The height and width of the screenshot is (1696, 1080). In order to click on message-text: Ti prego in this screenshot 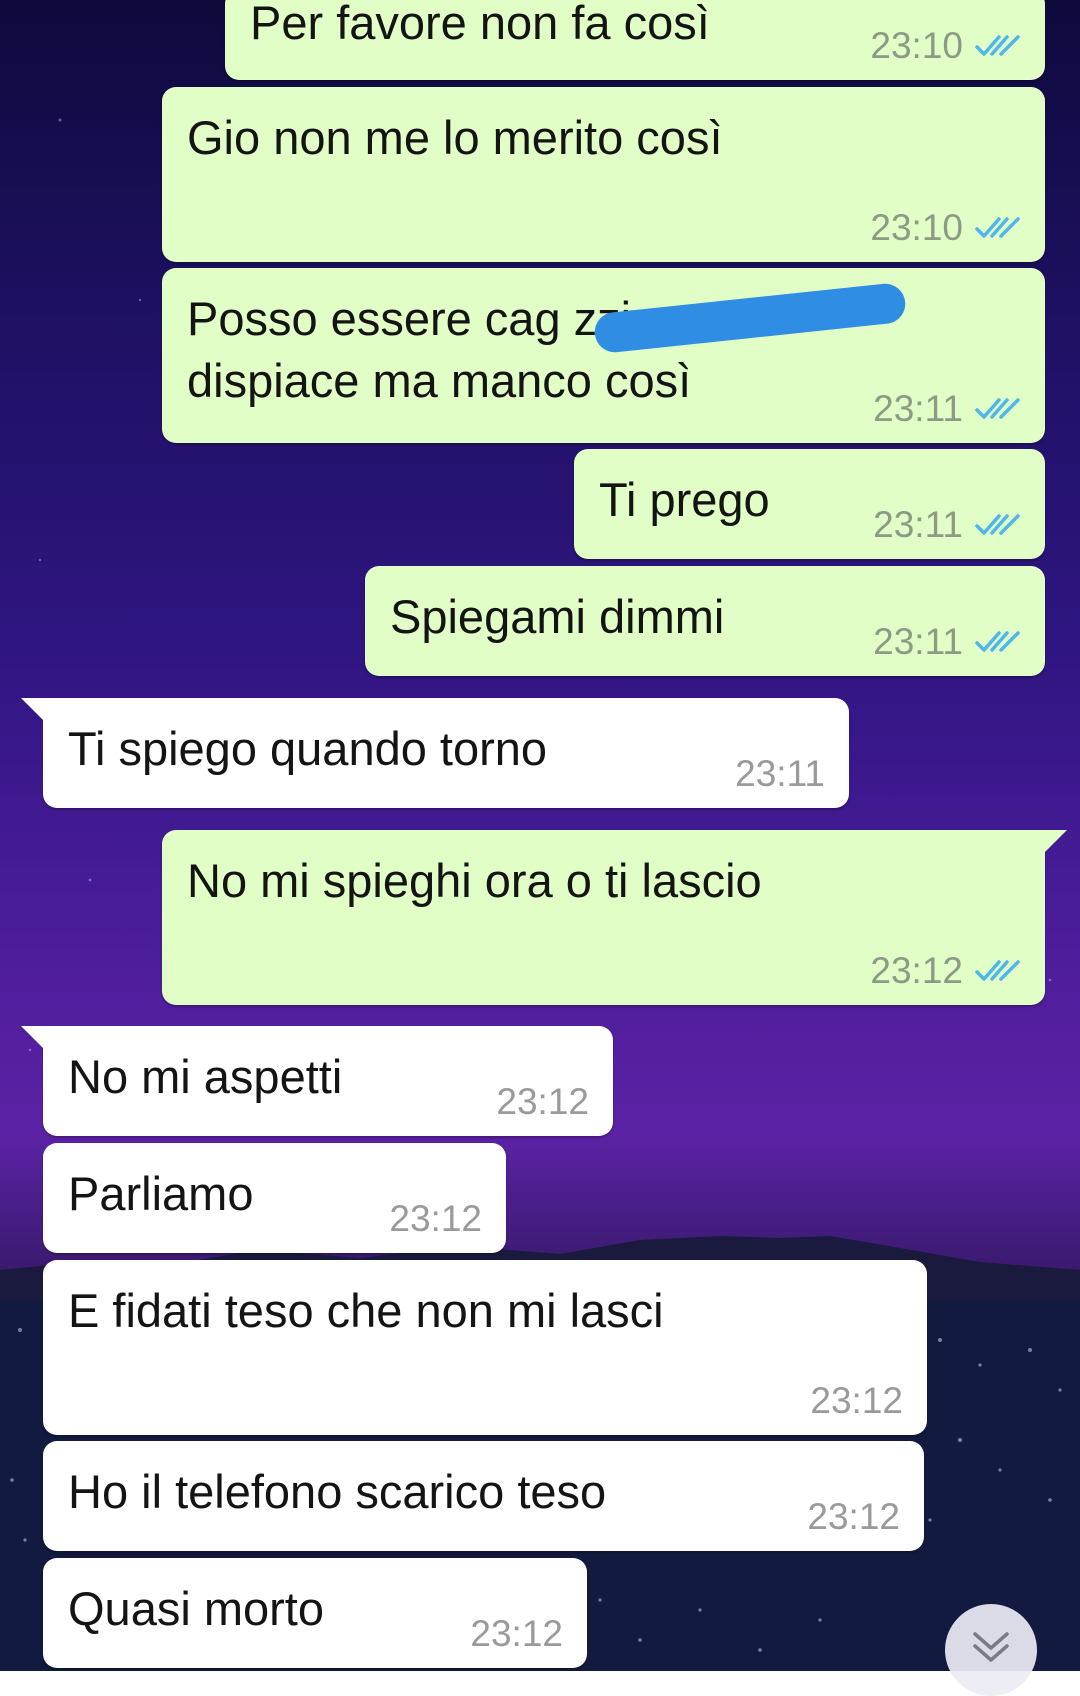, I will do `click(684, 499)`.